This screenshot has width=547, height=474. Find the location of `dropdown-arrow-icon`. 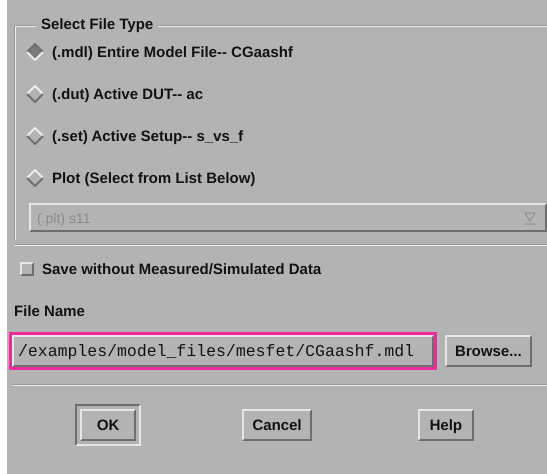

dropdown-arrow-icon is located at coordinates (530, 217).